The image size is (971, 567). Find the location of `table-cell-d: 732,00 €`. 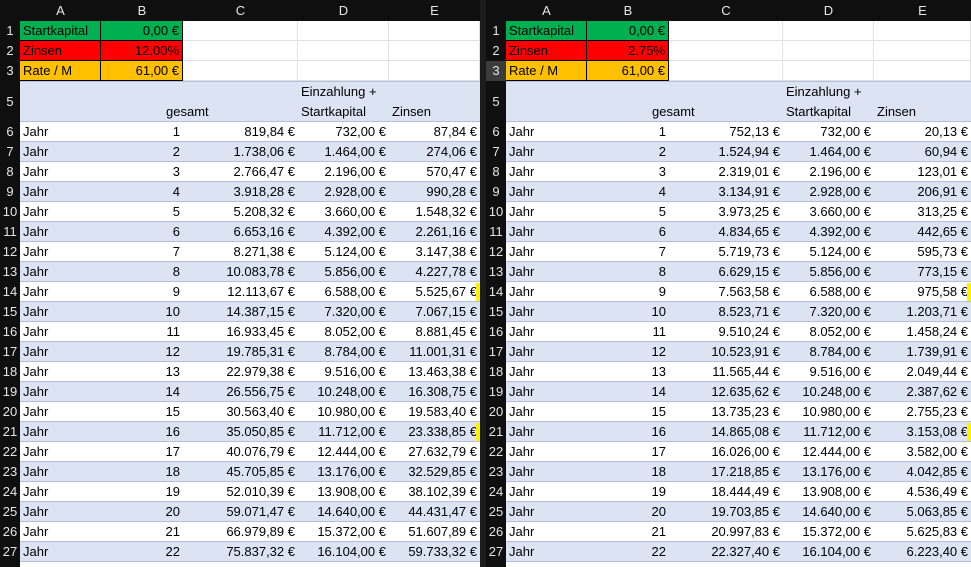

table-cell-d: 732,00 € is located at coordinates (343, 132).